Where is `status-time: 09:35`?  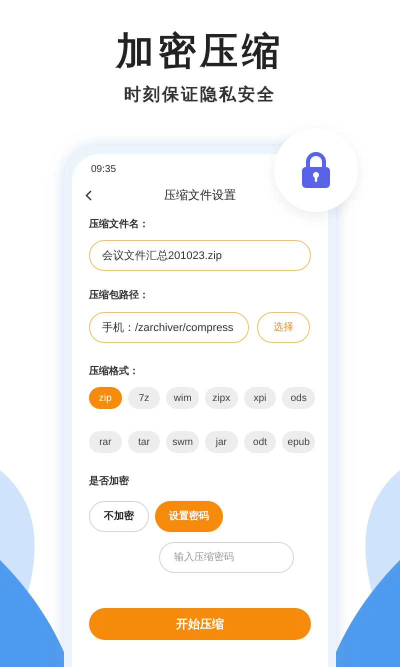
status-time: 09:35 is located at coordinates (104, 170).